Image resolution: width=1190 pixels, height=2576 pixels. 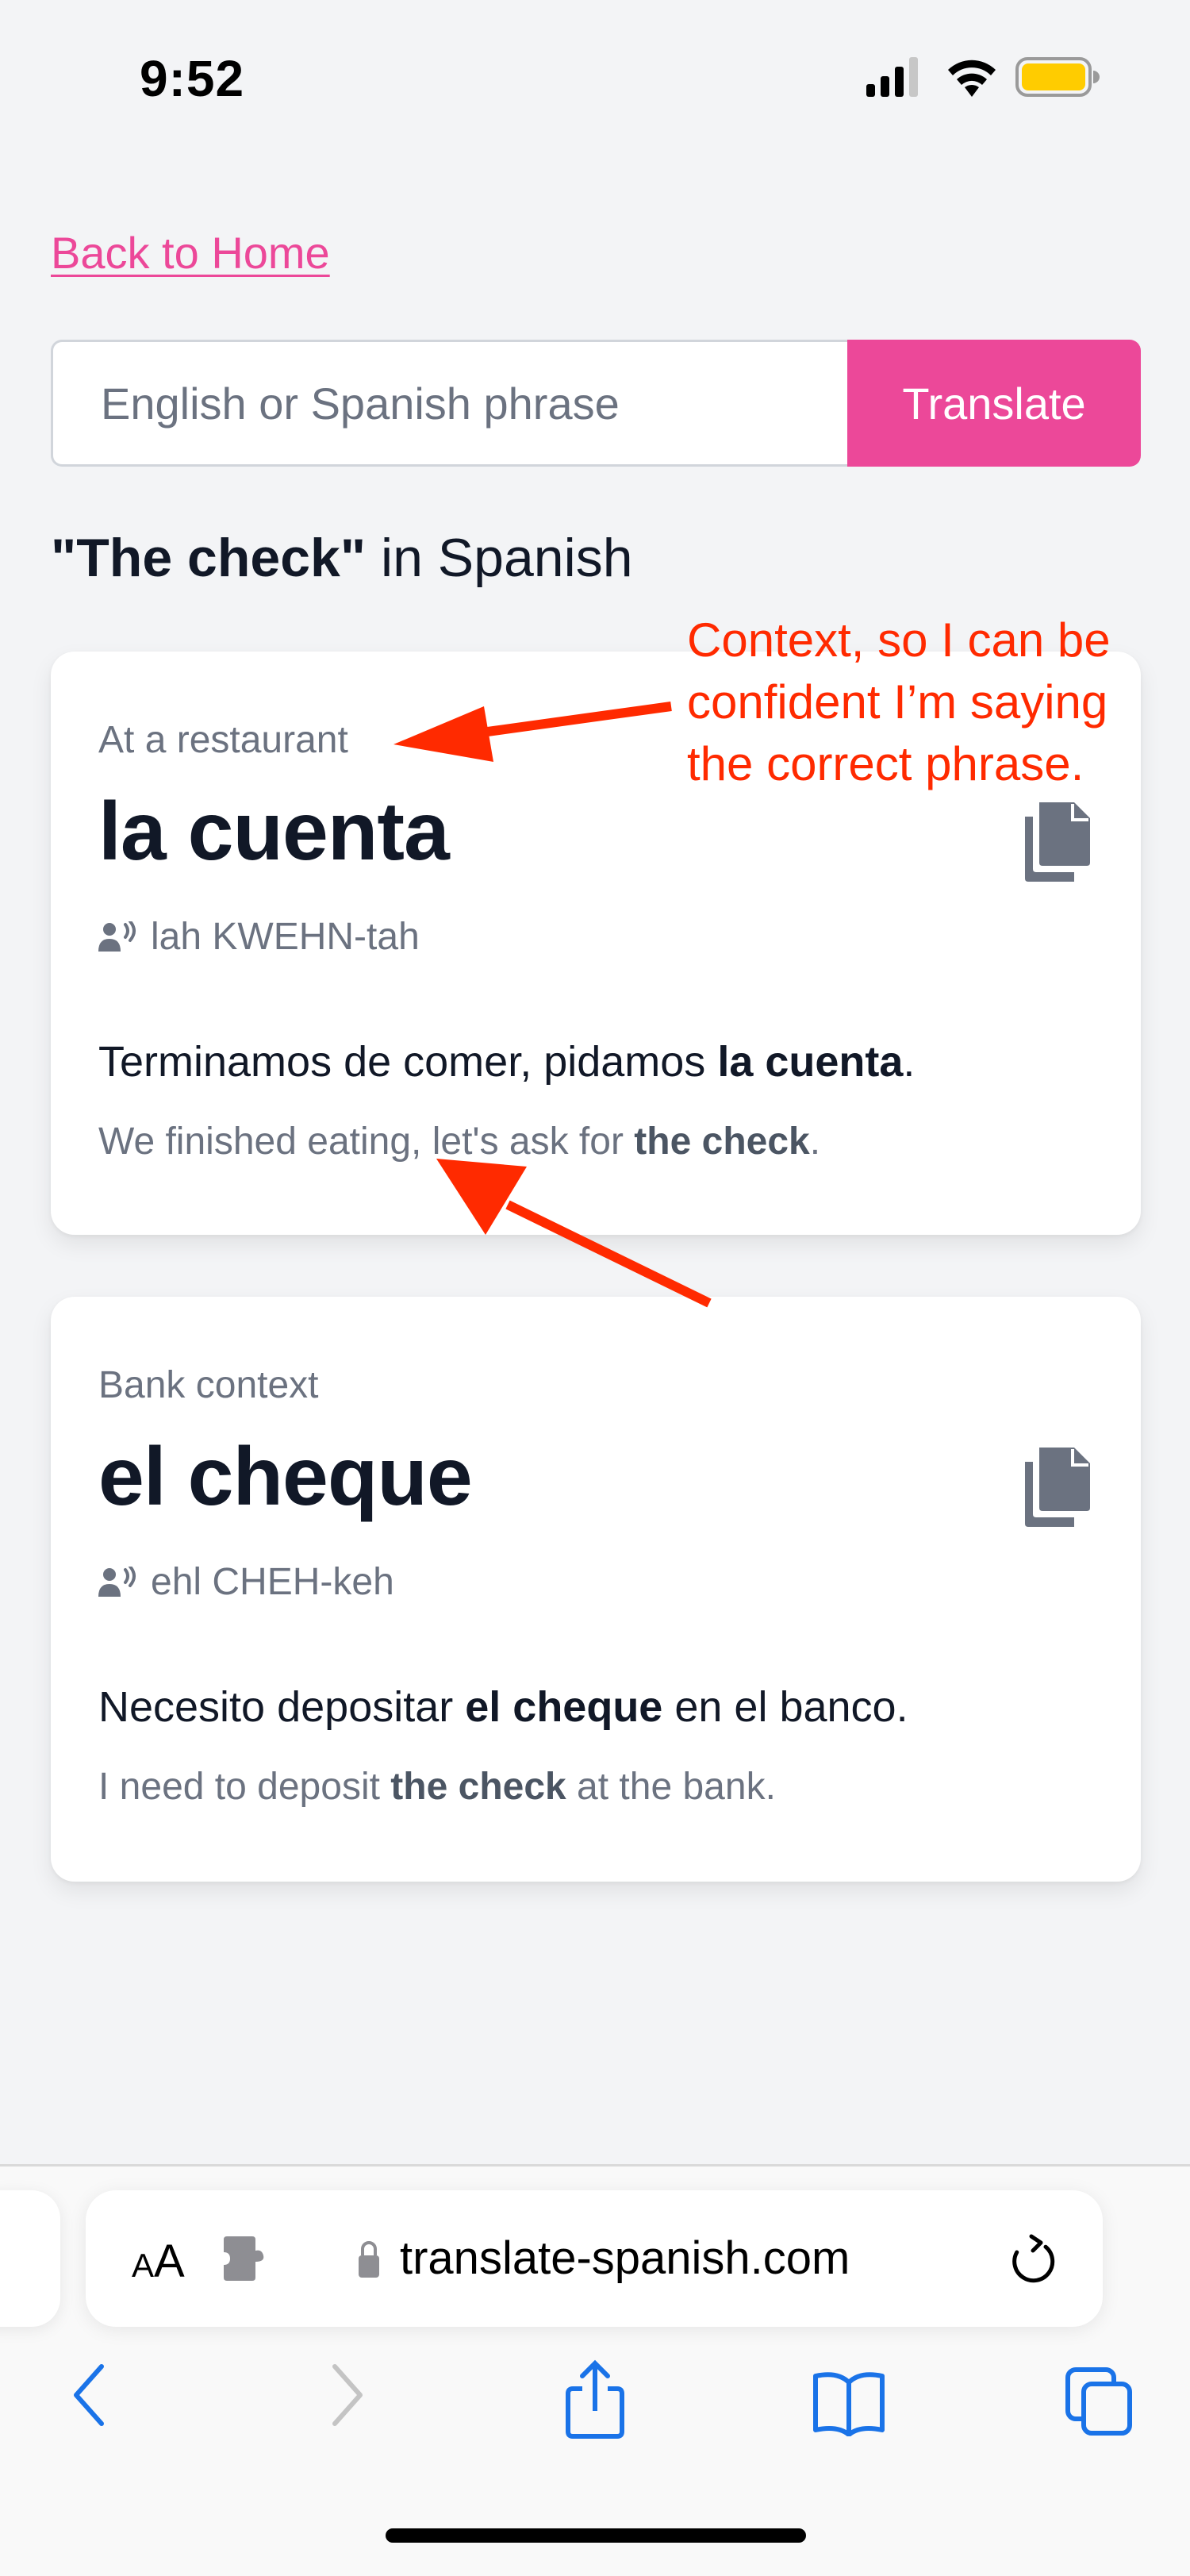 I want to click on aa-large: A, so click(x=169, y=2261).